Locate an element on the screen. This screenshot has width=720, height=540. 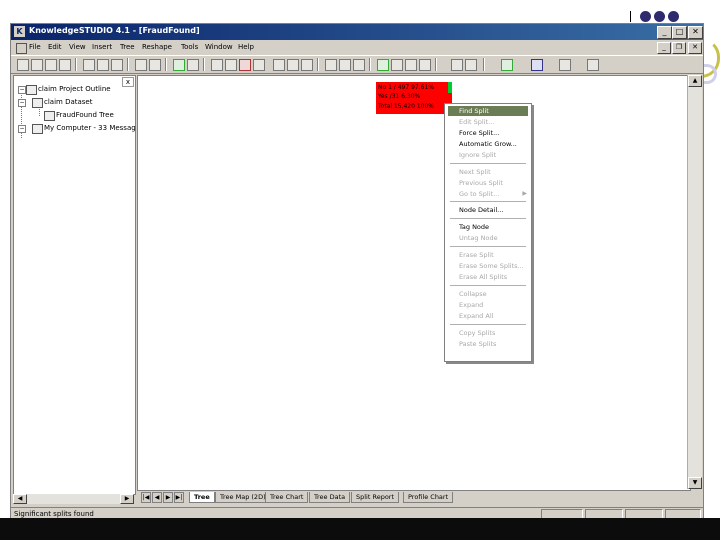
menu-tools: Tools is located at coordinates (189, 47).